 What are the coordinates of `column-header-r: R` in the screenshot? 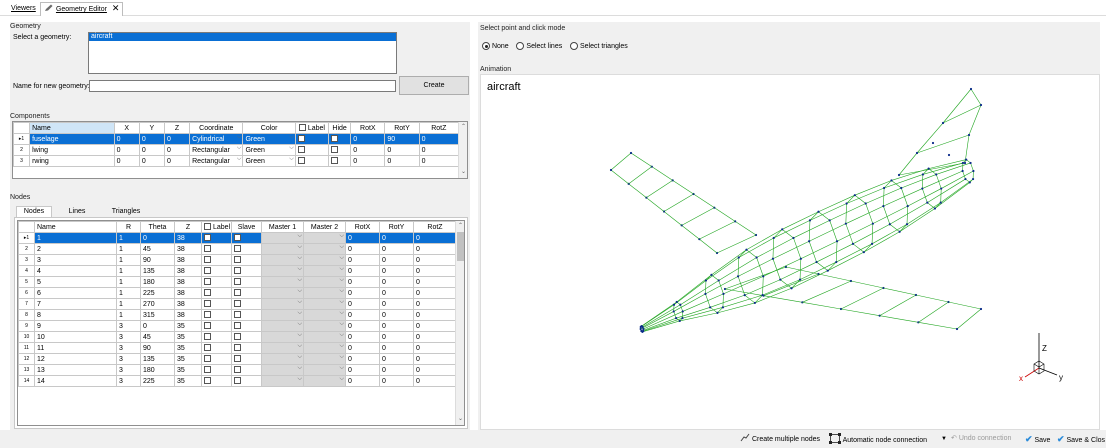 It's located at (128, 227).